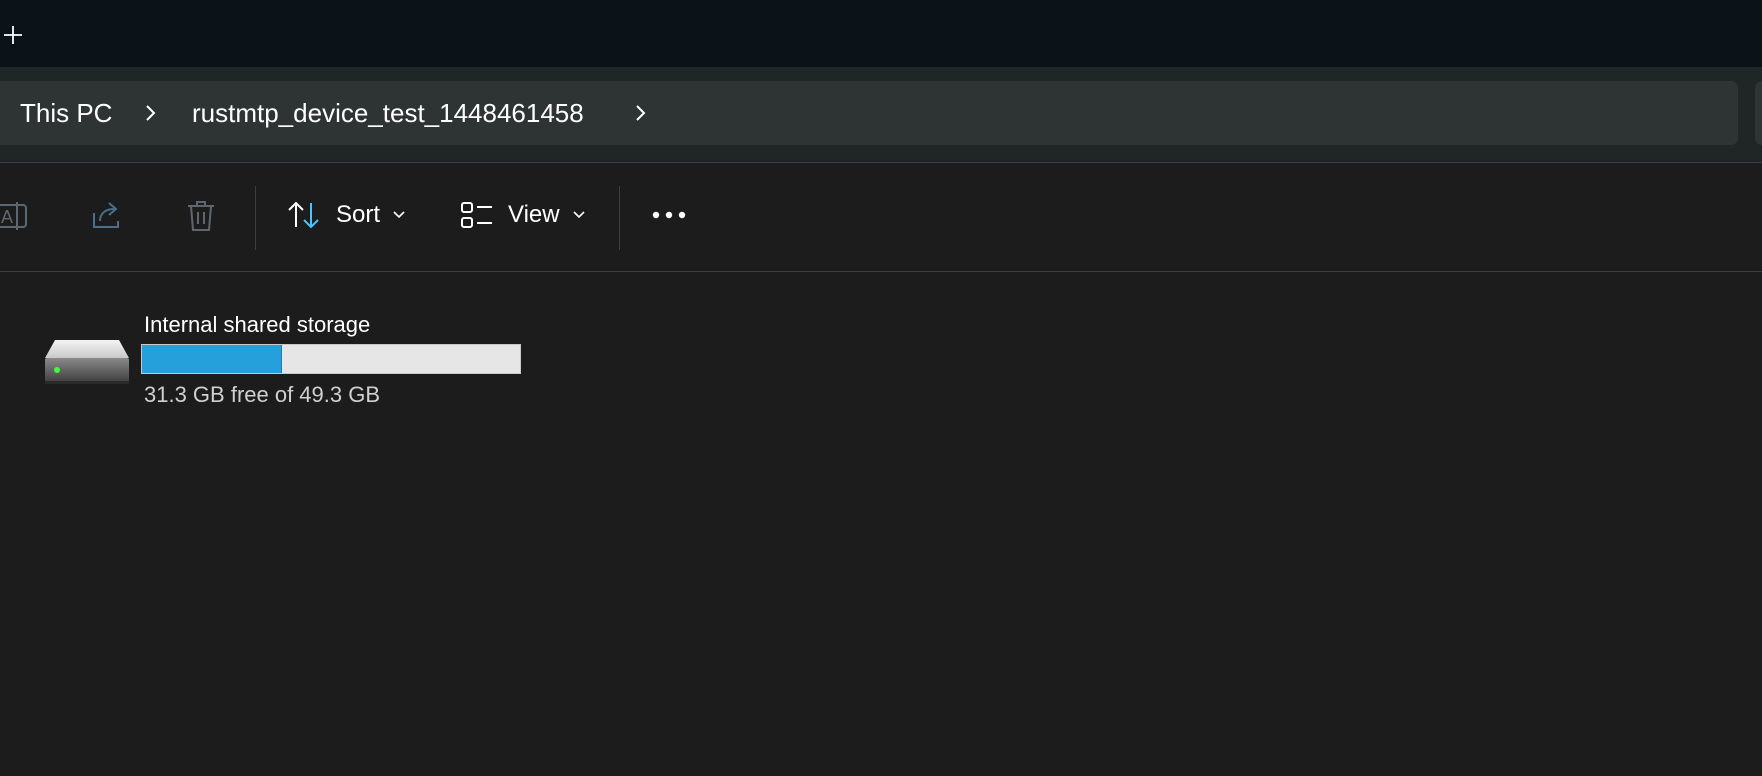  Describe the element at coordinates (66, 113) in the screenshot. I see `breadcrumb-this-pc: This PC` at that location.